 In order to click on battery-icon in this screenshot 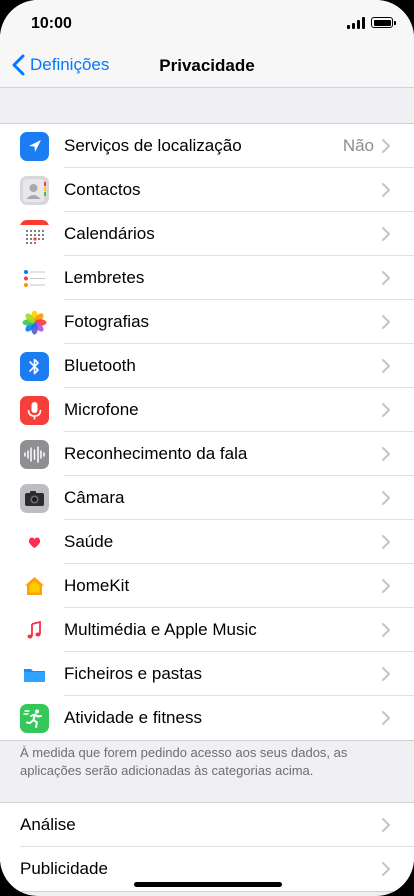, I will do `click(383, 22)`.